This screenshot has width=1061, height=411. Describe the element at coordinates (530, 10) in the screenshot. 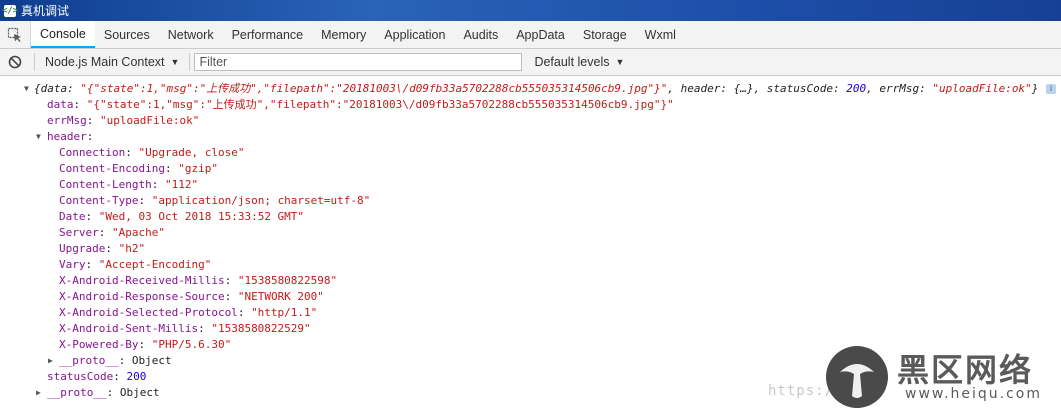

I see `title-bar: </> 真机调试` at that location.